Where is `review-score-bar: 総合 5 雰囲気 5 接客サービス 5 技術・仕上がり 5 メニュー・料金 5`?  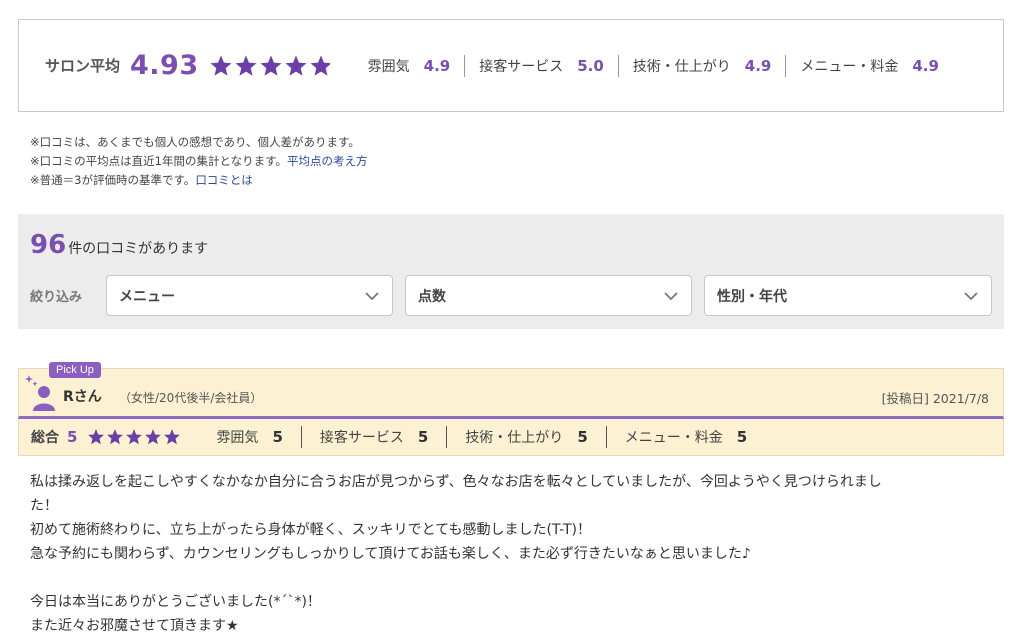 review-score-bar: 総合 5 雰囲気 5 接客サービス 5 技術・仕上がり 5 メニュー・料金 5 is located at coordinates (511, 437).